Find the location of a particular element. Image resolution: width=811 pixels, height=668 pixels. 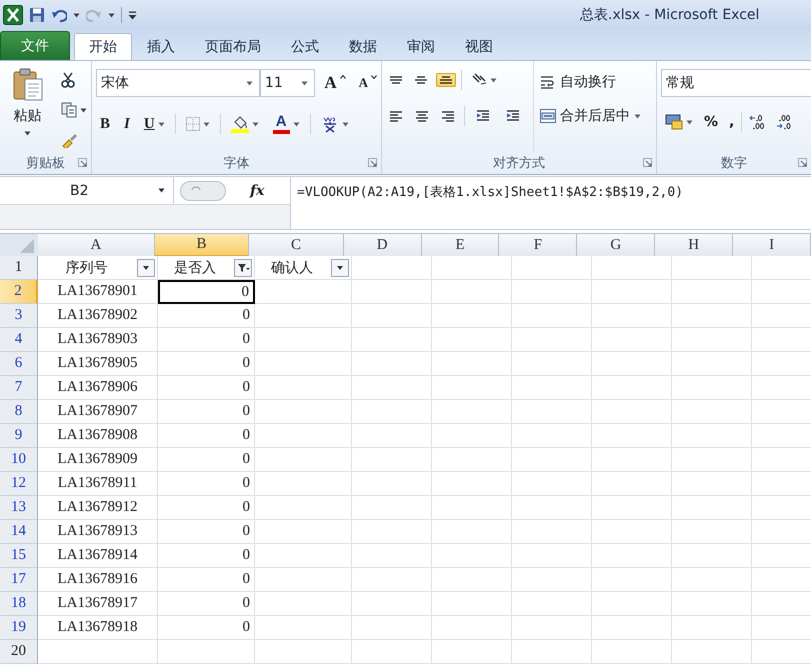

font-color-button: A is located at coordinates (286, 124).